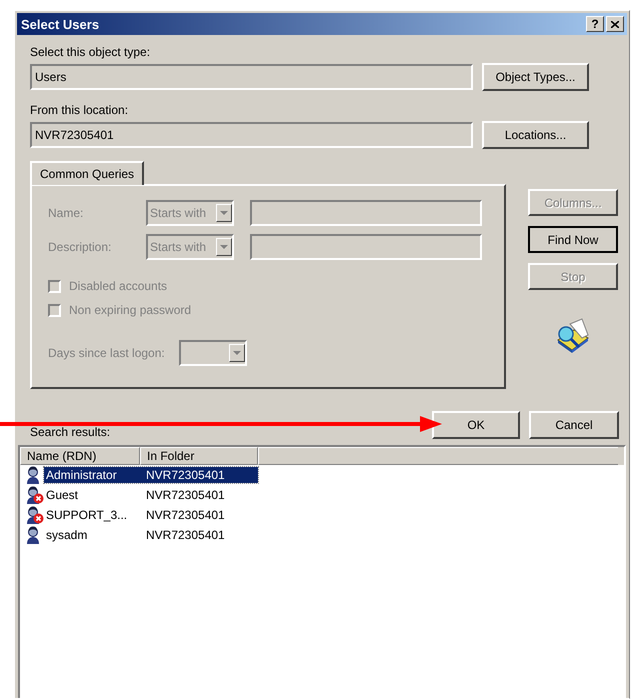  Describe the element at coordinates (91, 52) in the screenshot. I see `field-label: Select this object type:` at that location.